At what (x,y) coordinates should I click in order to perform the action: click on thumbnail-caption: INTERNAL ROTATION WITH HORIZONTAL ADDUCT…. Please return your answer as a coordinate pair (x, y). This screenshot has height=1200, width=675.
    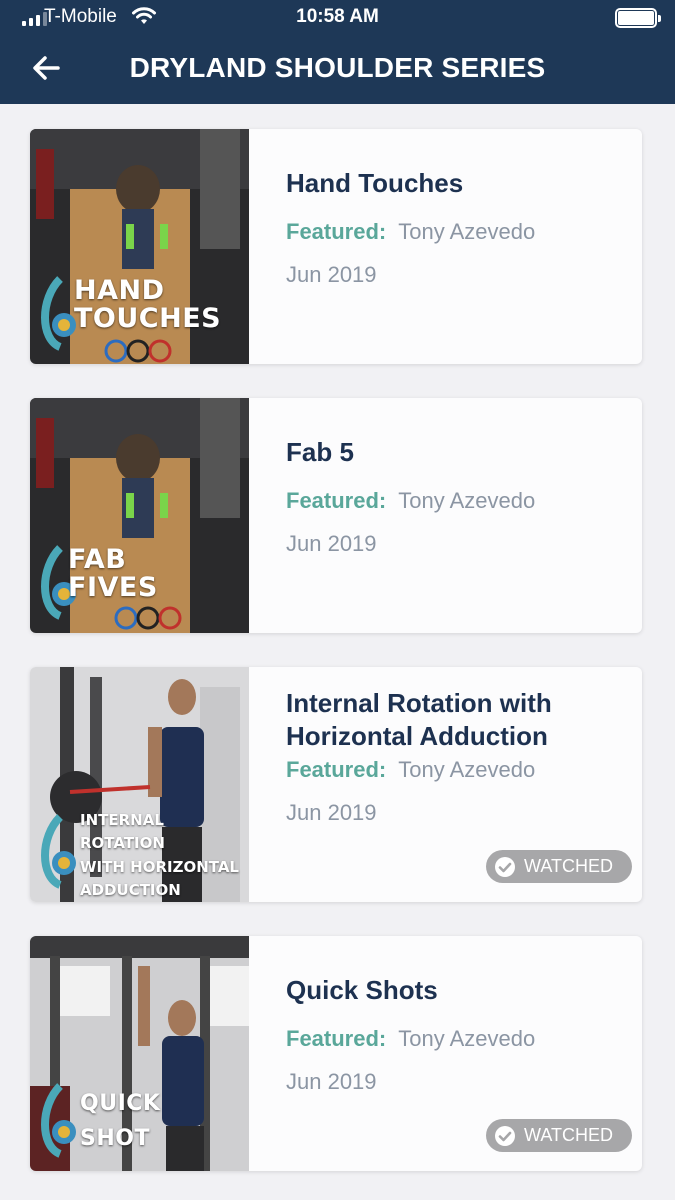
    Looking at the image, I should click on (159, 855).